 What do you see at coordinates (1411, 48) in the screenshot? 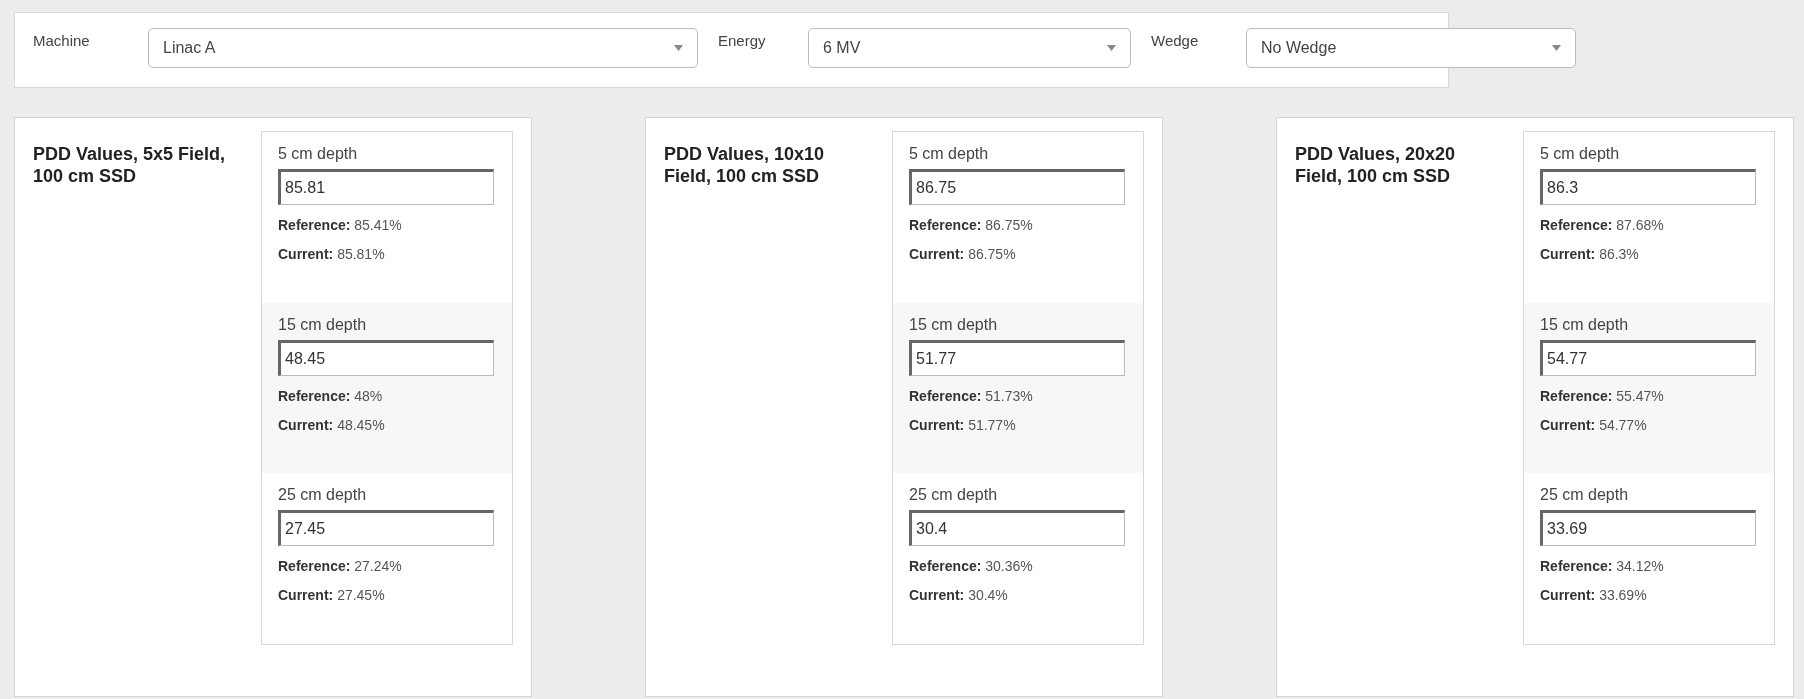
I see `dropdown: No Wedge` at bounding box center [1411, 48].